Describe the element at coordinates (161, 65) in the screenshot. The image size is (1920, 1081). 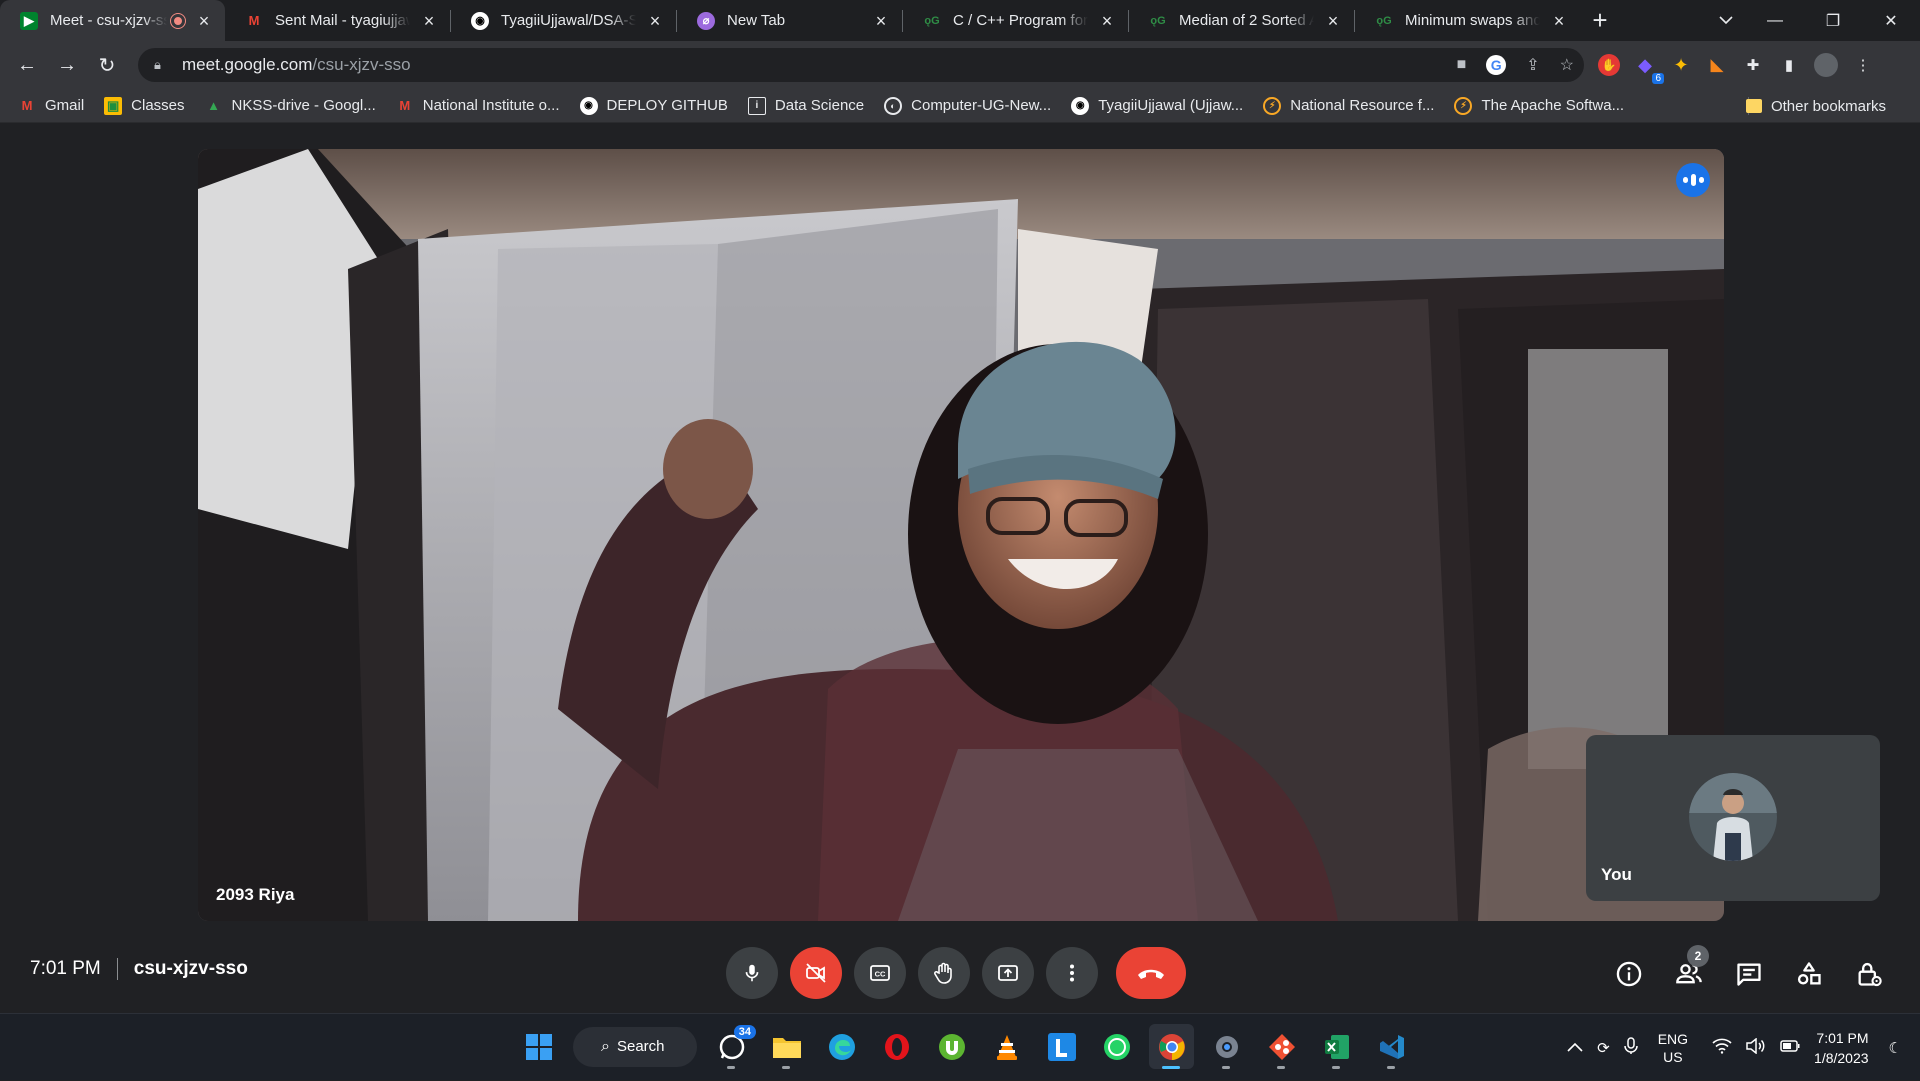
I see `lock-icon: 🔒︎` at that location.